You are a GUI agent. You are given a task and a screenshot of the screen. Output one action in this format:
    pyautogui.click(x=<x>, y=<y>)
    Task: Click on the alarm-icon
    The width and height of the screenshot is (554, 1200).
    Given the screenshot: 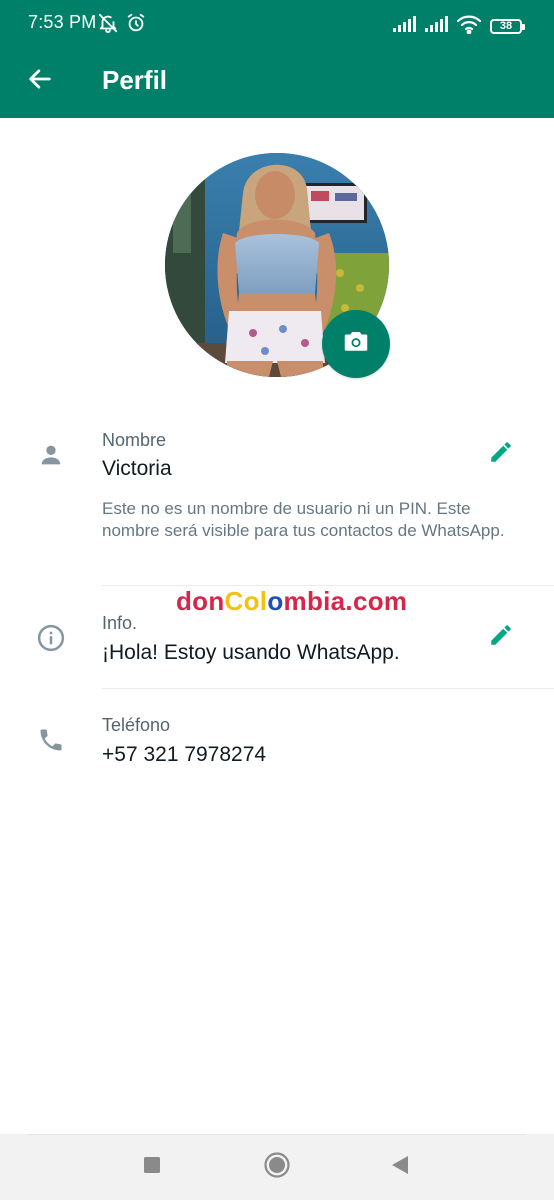 What is the action you would take?
    pyautogui.click(x=136, y=25)
    